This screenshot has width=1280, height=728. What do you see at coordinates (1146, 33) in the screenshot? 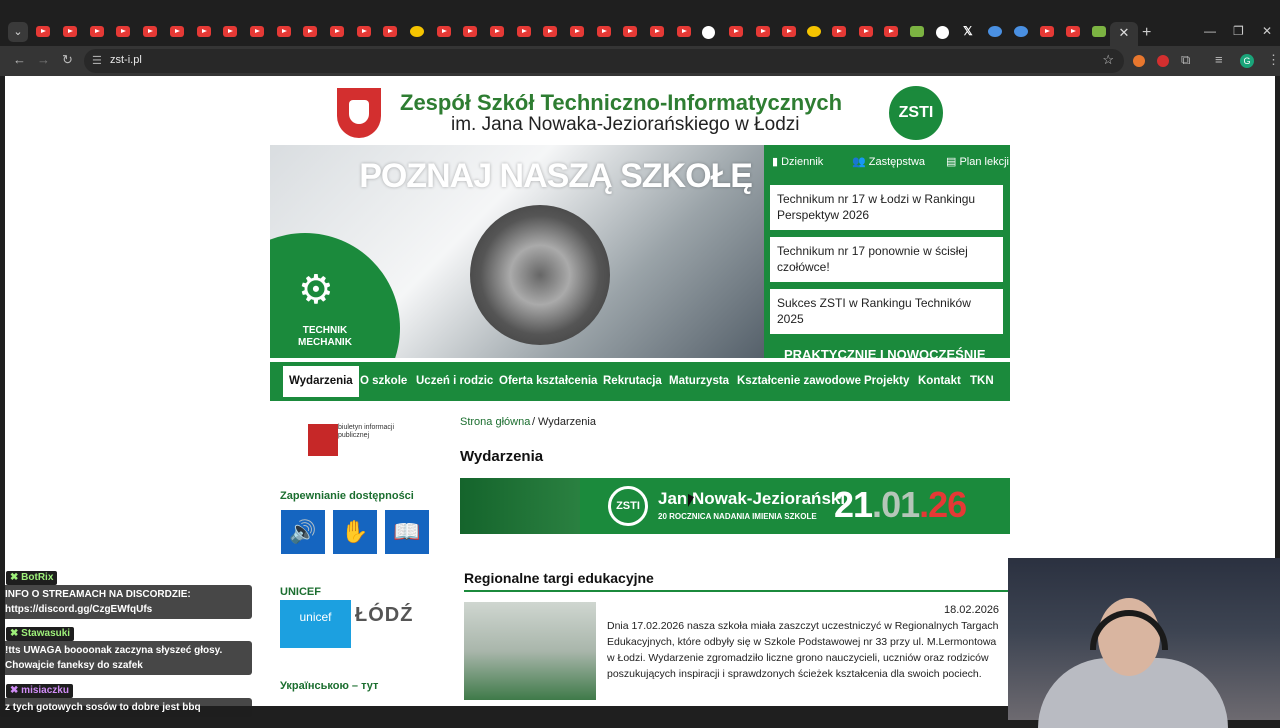
I see `new-tab-button: +` at bounding box center [1146, 33].